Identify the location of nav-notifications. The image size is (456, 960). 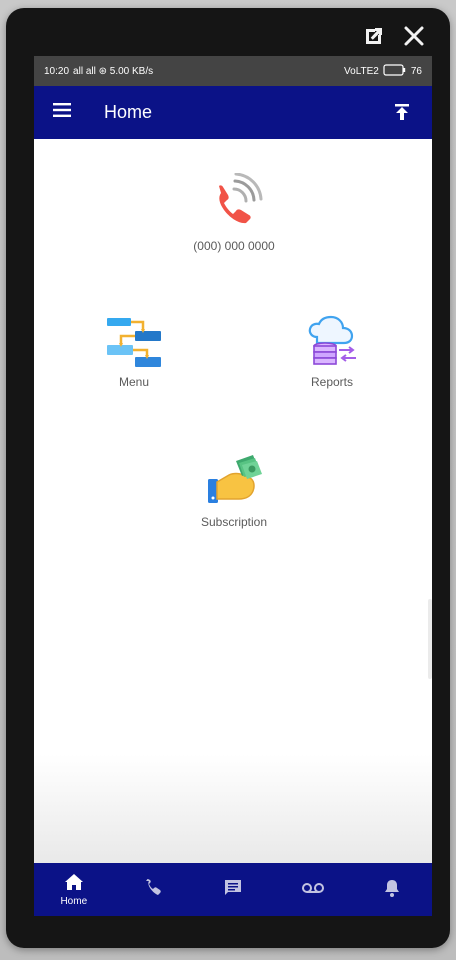
(392, 889).